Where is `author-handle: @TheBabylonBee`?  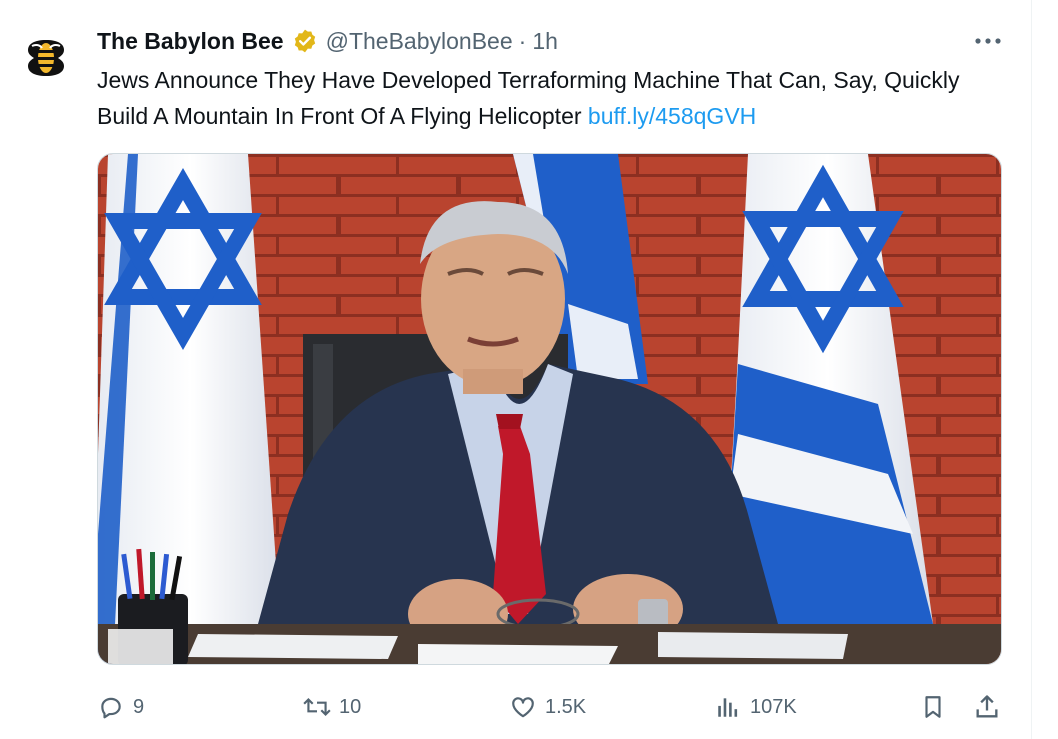
author-handle: @TheBabylonBee is located at coordinates (419, 41).